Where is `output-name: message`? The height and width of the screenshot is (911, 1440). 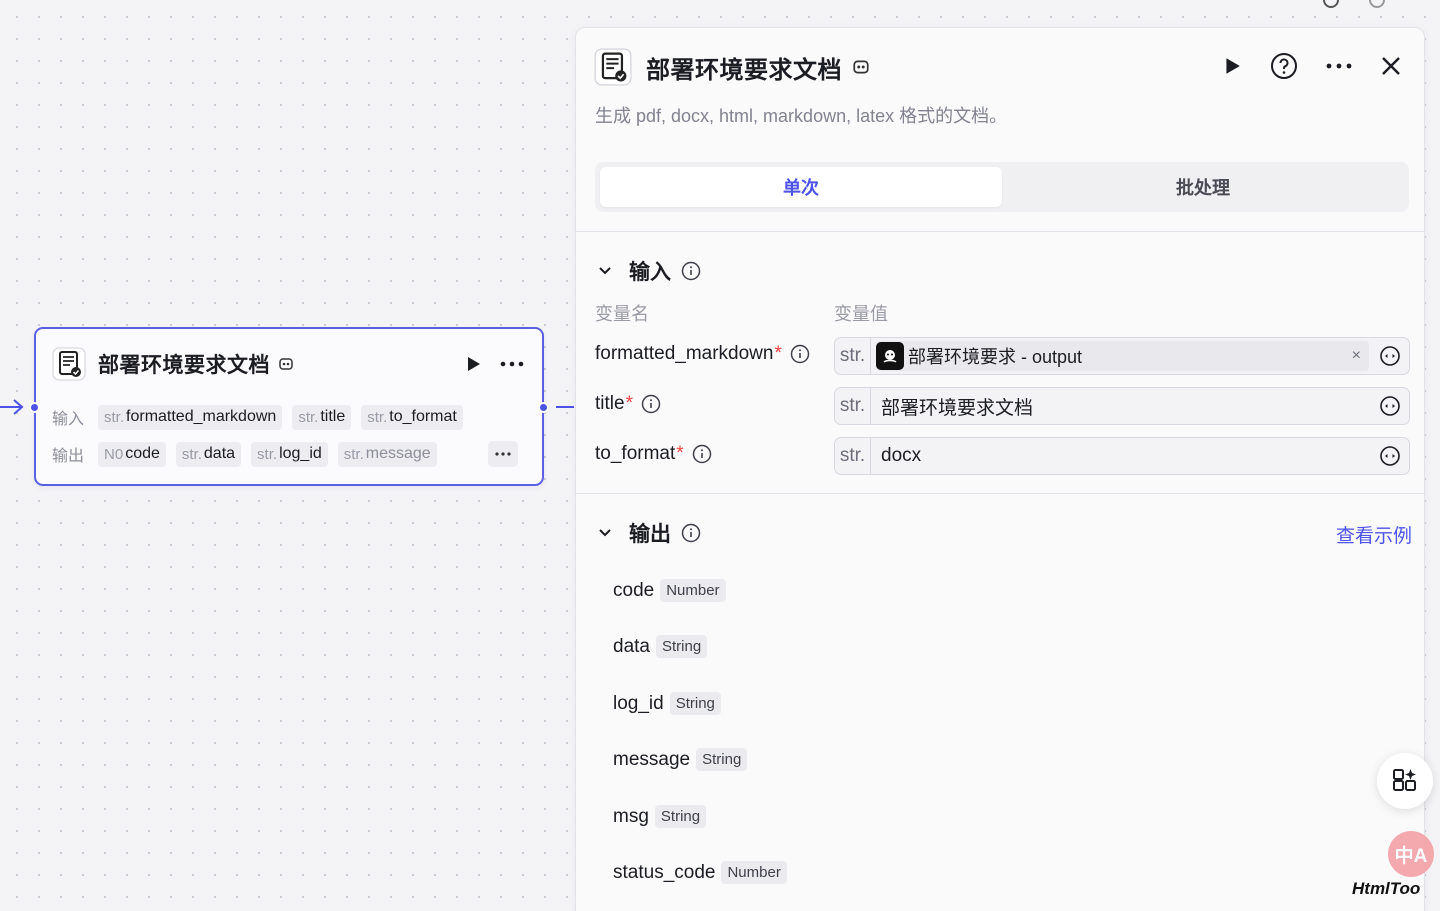
output-name: message is located at coordinates (652, 759).